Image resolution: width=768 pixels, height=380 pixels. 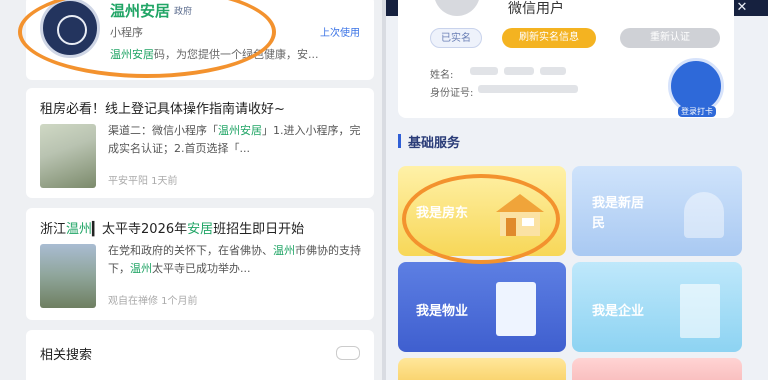 What do you see at coordinates (456, 38) in the screenshot?
I see `verified-badge: 已实名` at bounding box center [456, 38].